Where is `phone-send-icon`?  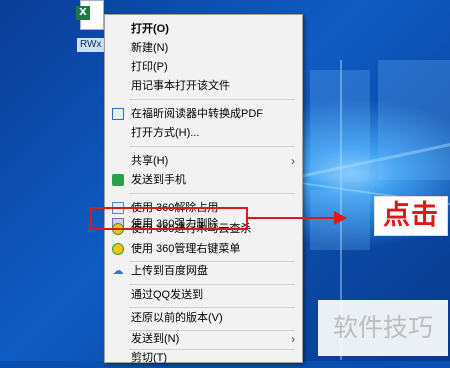
phone-send-icon is located at coordinates (118, 180).